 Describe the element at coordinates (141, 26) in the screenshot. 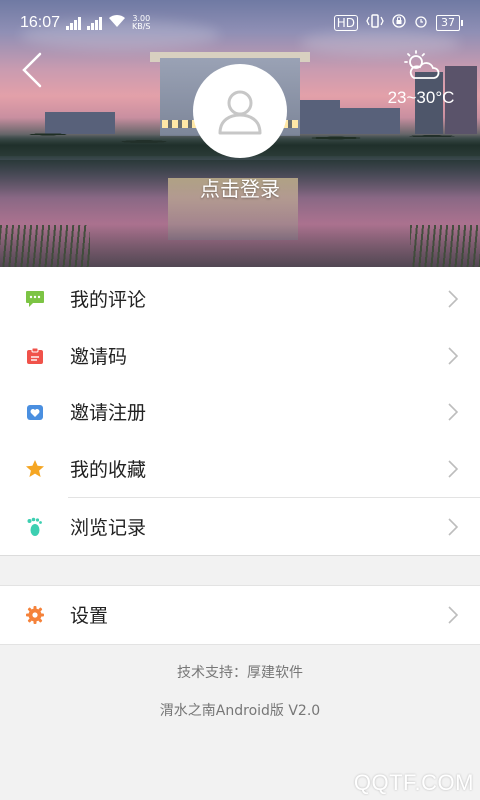

I see `speed-unit: KB/S` at that location.